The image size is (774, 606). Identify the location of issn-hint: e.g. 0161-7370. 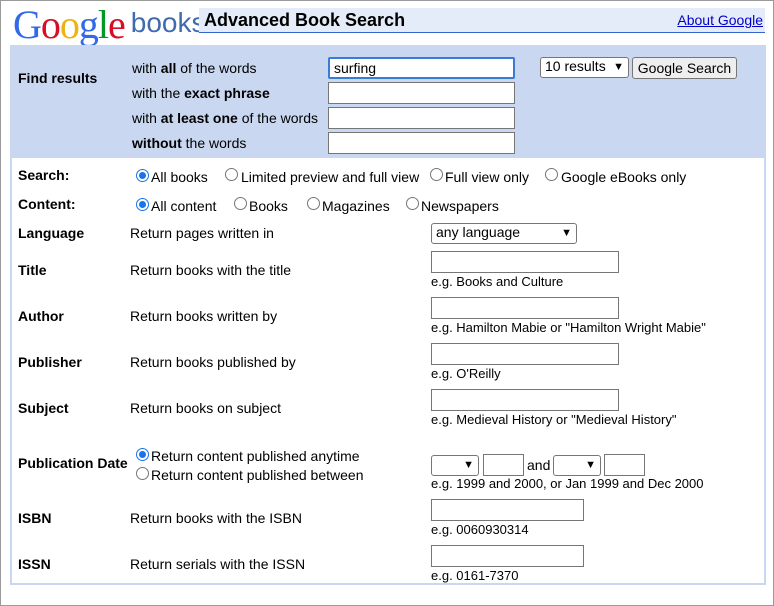
(475, 575).